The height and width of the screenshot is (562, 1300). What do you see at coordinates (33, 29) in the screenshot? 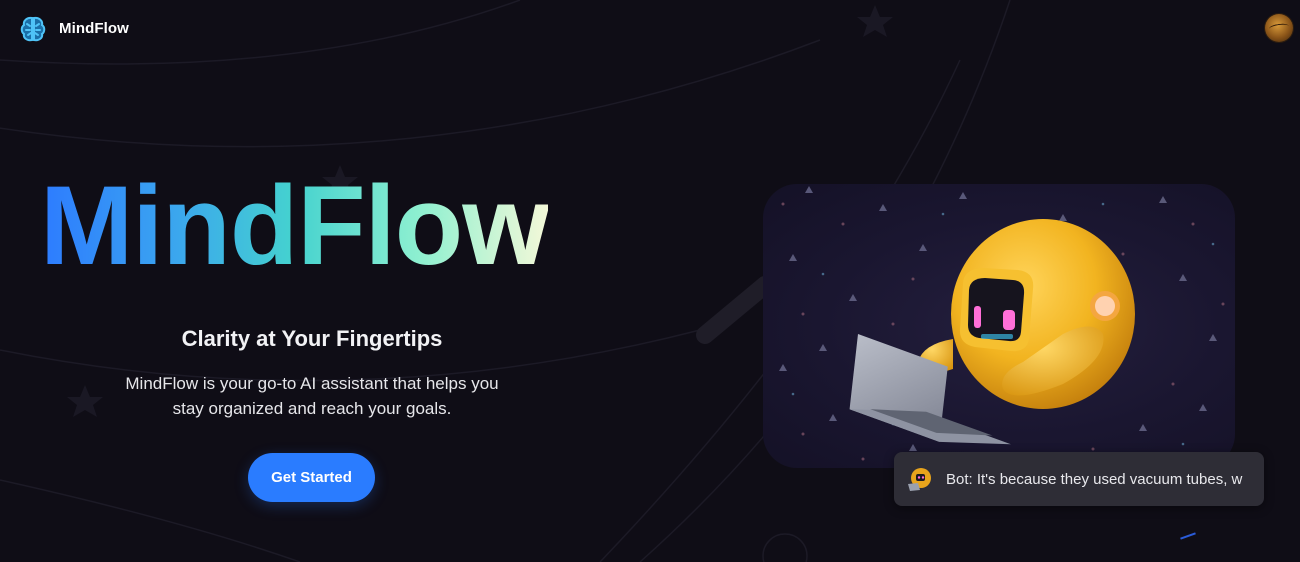
I see `brain-icon` at bounding box center [33, 29].